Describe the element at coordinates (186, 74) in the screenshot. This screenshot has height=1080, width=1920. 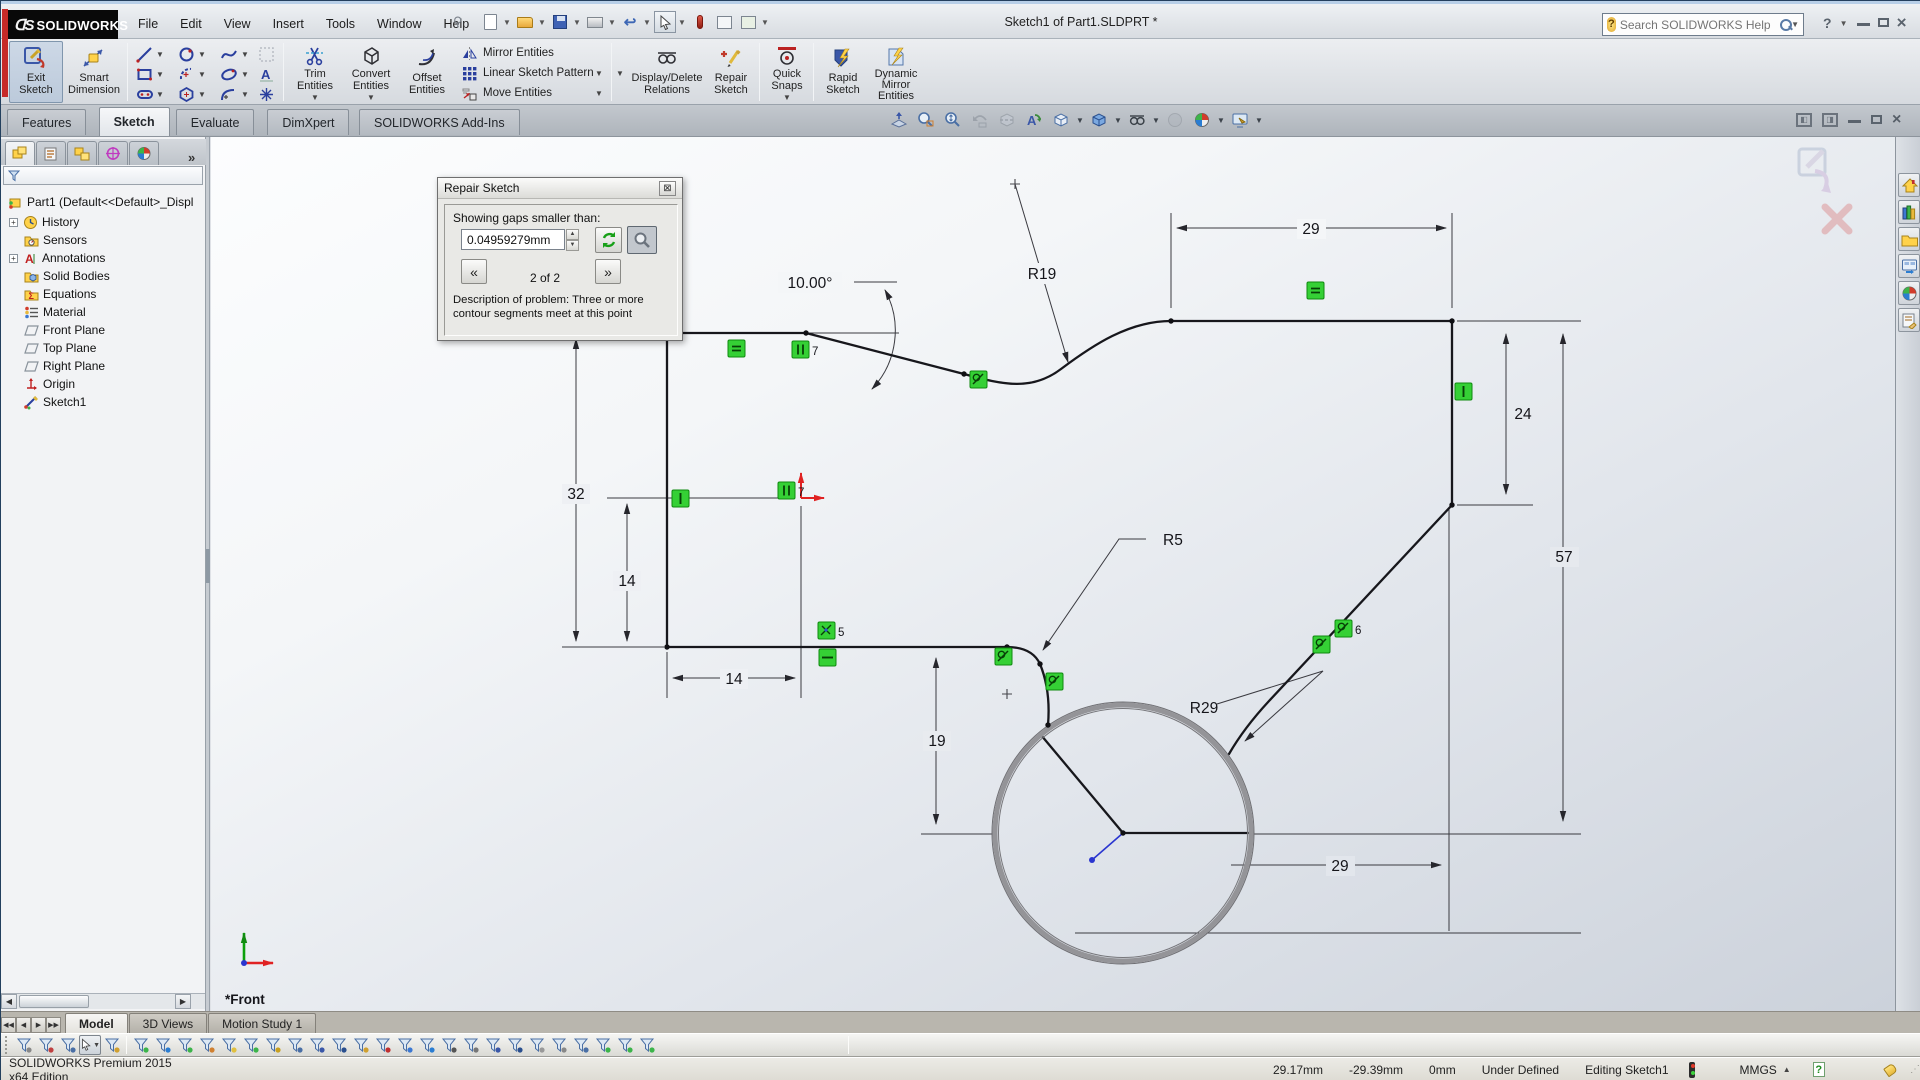
I see `sketch-centerpoint-arc-button` at that location.